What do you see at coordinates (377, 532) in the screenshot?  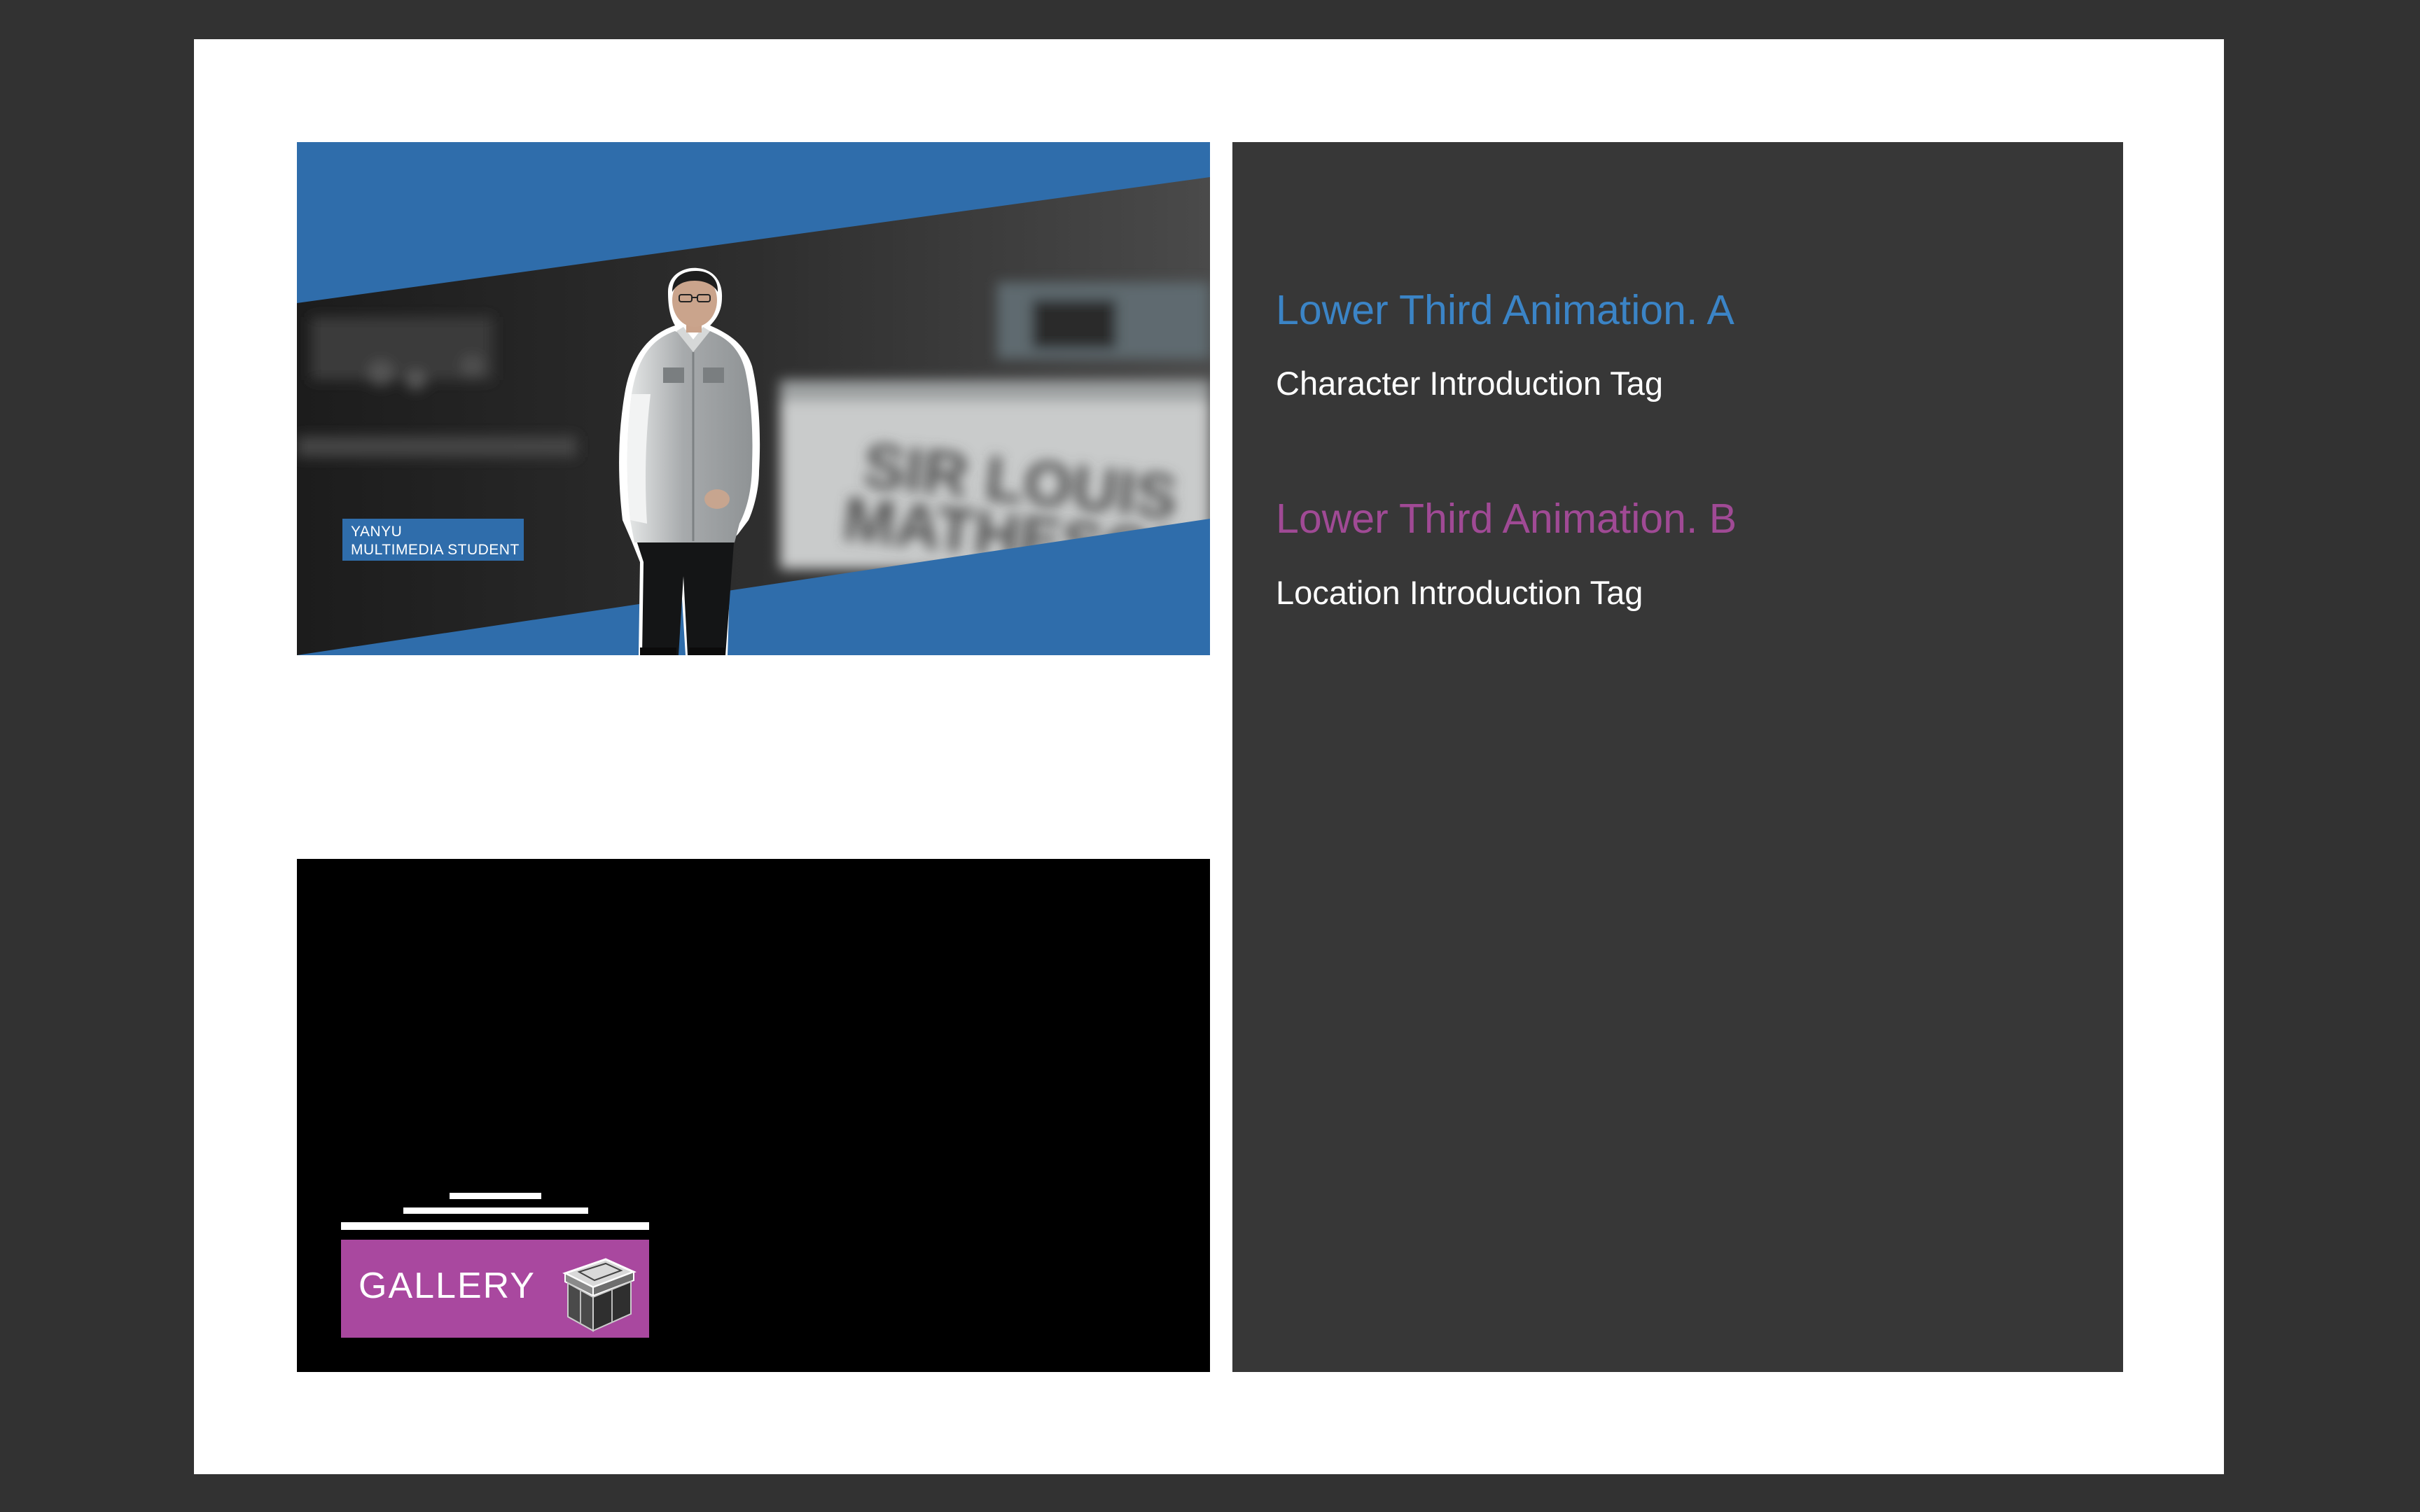 I see `name-tag-line-1: YANYU` at bounding box center [377, 532].